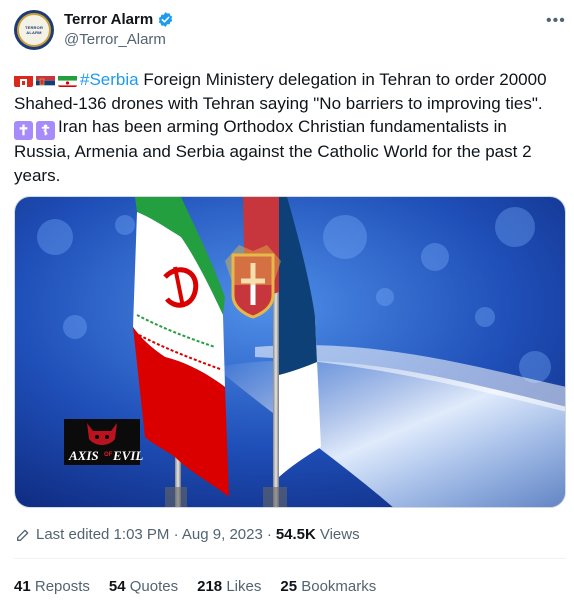 Image resolution: width=574 pixels, height=600 pixels. I want to click on iran-flag-icon, so click(67, 80).